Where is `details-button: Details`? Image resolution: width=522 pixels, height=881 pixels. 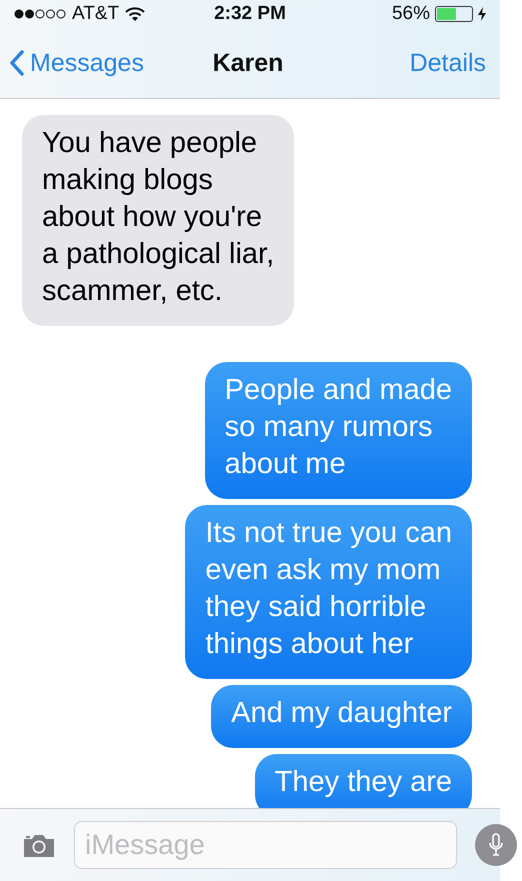
details-button: Details is located at coordinates (448, 63).